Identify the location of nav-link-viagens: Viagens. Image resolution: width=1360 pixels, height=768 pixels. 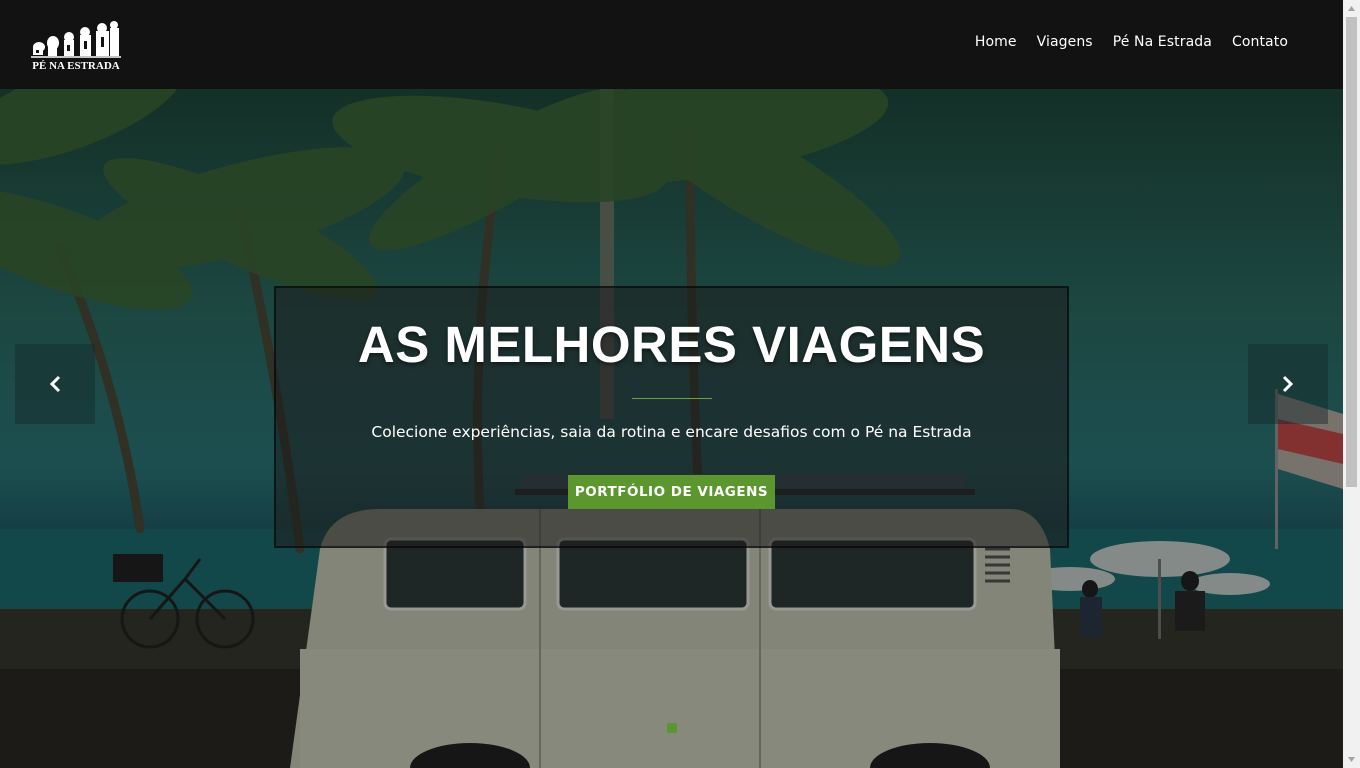
(1065, 42).